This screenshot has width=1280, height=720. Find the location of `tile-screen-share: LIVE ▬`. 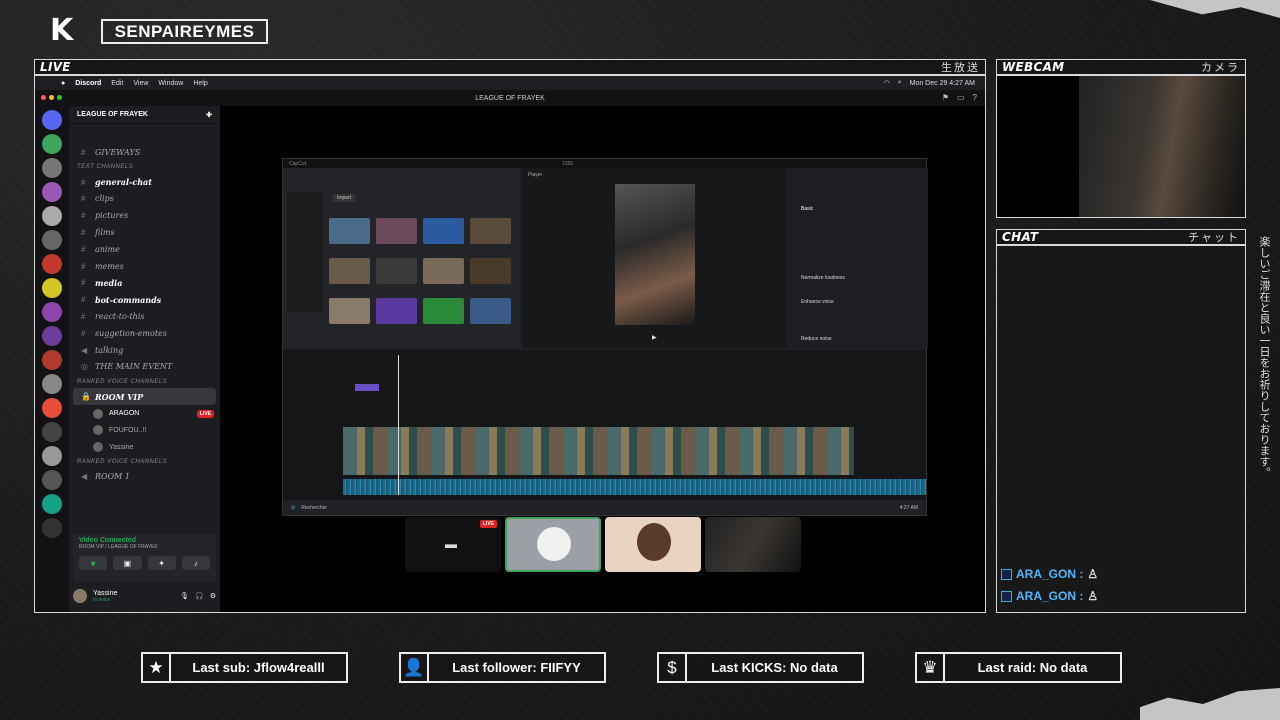

tile-screen-share: LIVE ▬ is located at coordinates (453, 544).